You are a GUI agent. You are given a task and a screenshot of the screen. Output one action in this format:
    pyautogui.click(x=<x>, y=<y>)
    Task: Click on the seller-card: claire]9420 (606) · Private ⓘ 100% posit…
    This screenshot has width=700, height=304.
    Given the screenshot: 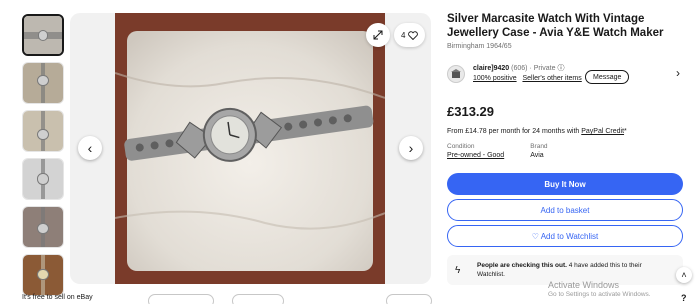 What is the action you would take?
    pyautogui.click(x=569, y=74)
    